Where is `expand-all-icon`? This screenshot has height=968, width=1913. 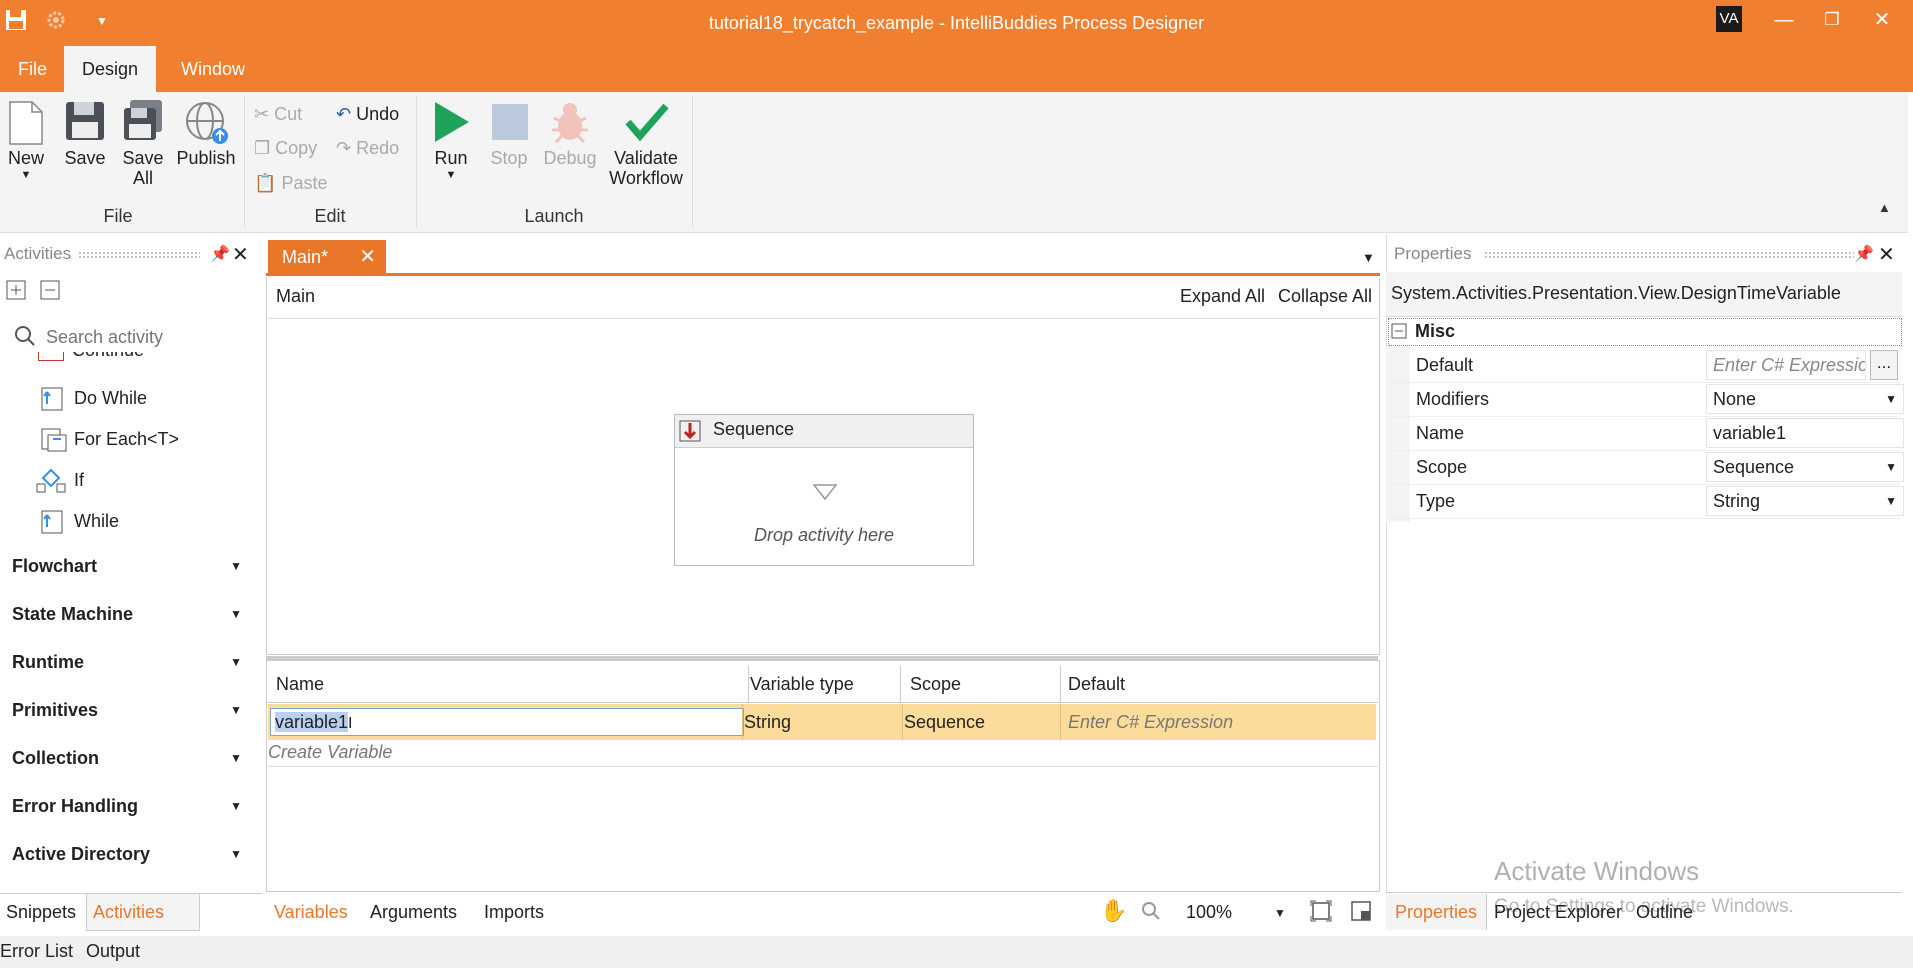
expand-all-icon is located at coordinates (16, 292).